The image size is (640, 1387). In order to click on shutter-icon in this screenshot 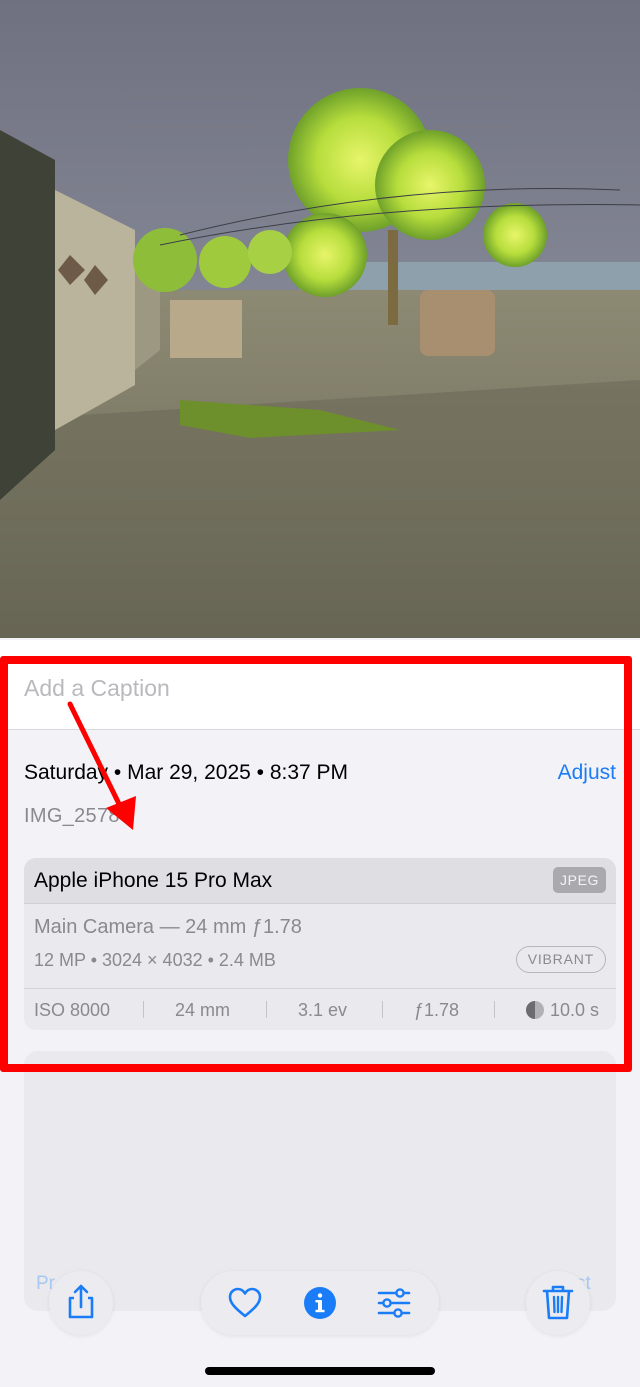, I will do `click(535, 1010)`.